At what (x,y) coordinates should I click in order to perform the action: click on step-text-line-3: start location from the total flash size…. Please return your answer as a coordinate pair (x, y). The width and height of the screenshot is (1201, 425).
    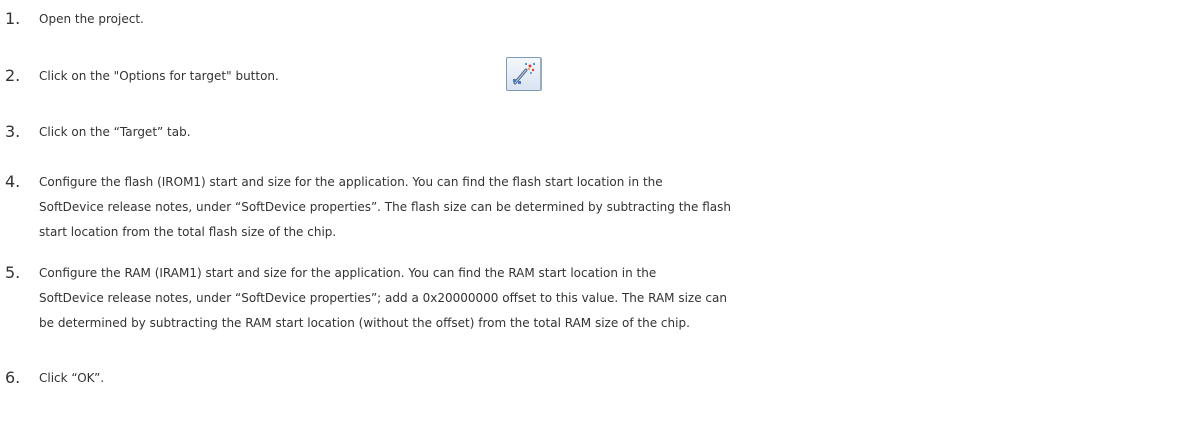
    Looking at the image, I should click on (188, 232).